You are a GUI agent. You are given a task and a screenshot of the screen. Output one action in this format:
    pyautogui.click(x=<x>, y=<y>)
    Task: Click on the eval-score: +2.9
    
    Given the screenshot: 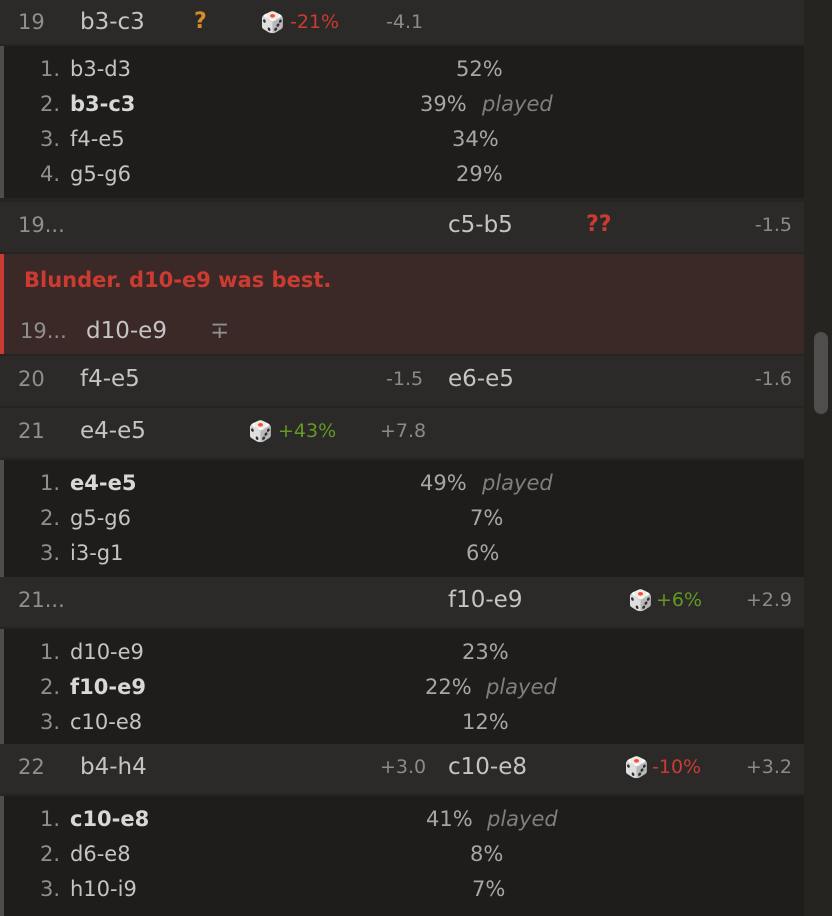 What is the action you would take?
    pyautogui.click(x=768, y=600)
    